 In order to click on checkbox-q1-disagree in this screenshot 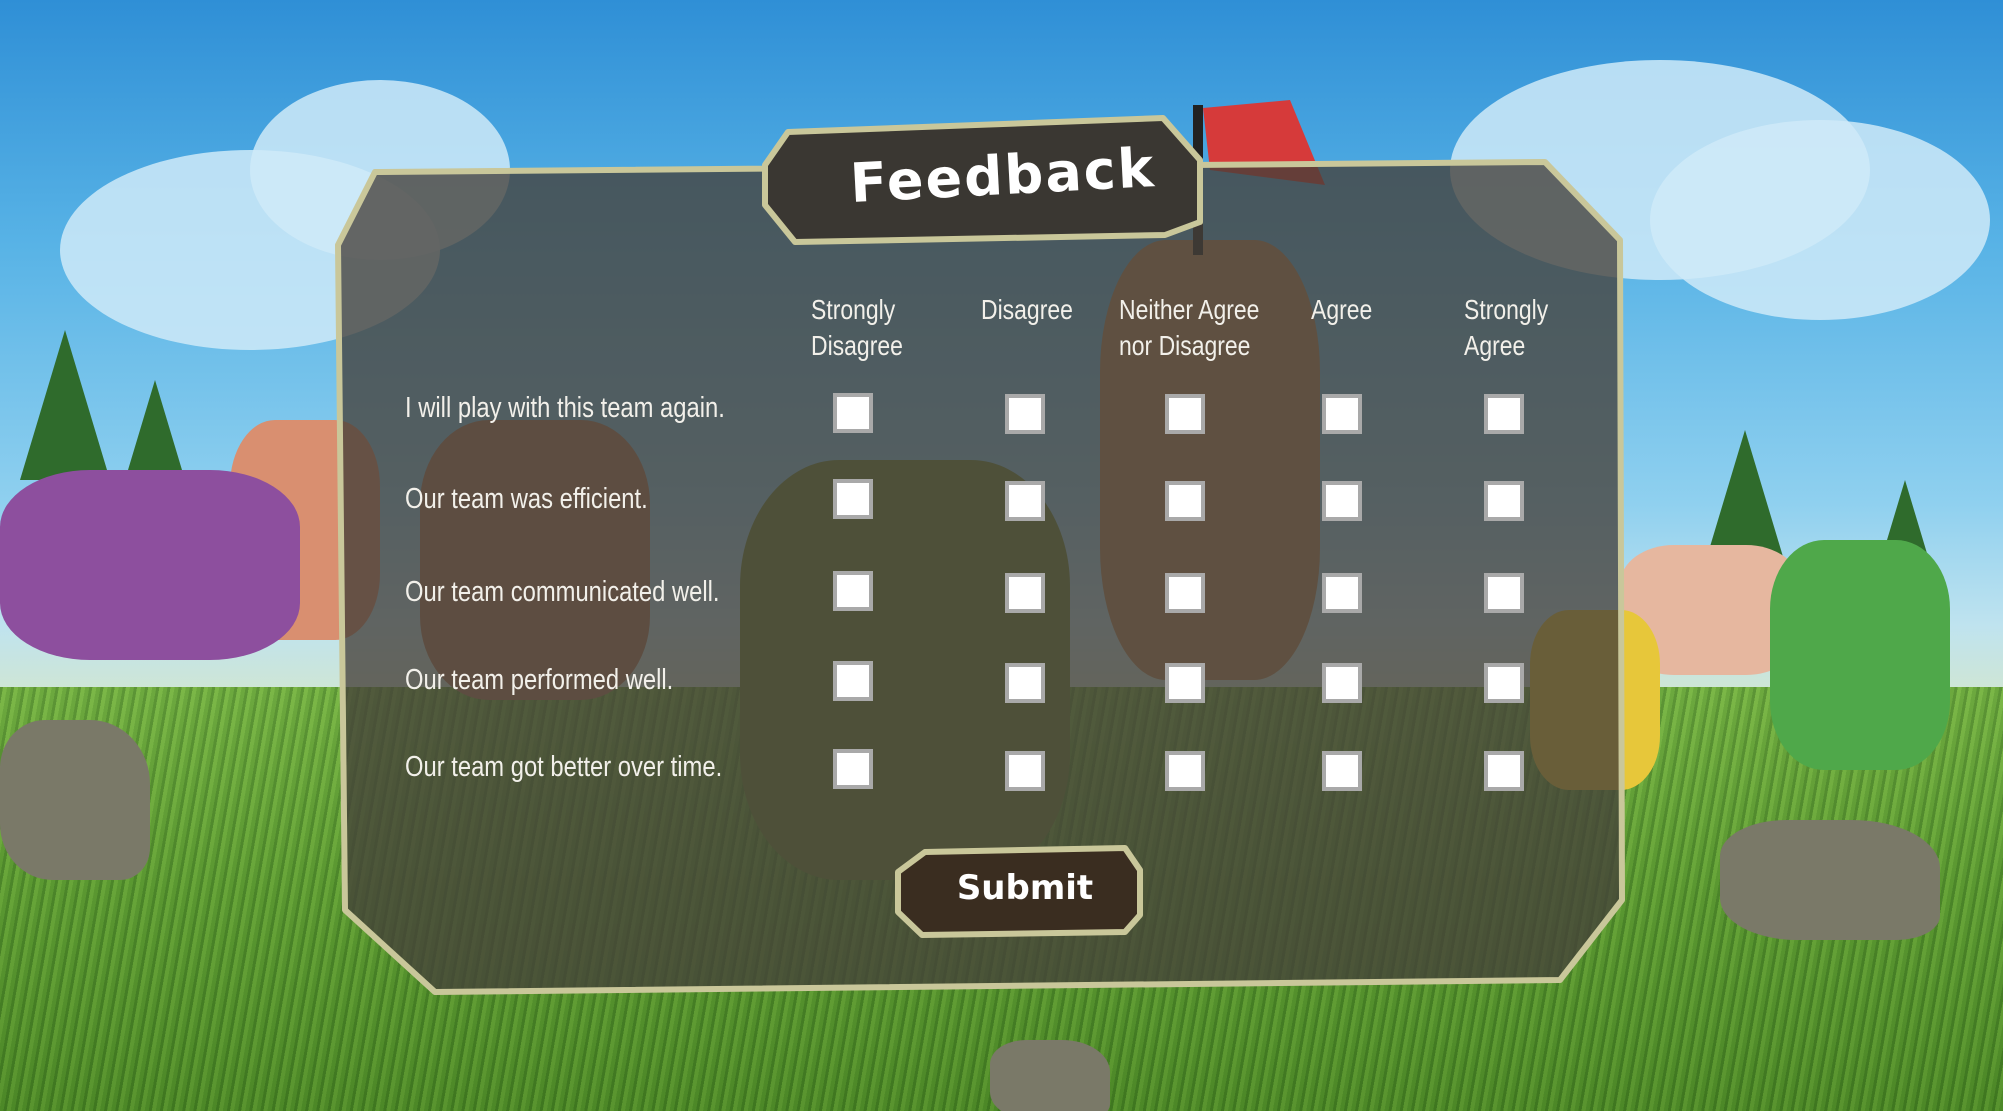, I will do `click(1025, 414)`.